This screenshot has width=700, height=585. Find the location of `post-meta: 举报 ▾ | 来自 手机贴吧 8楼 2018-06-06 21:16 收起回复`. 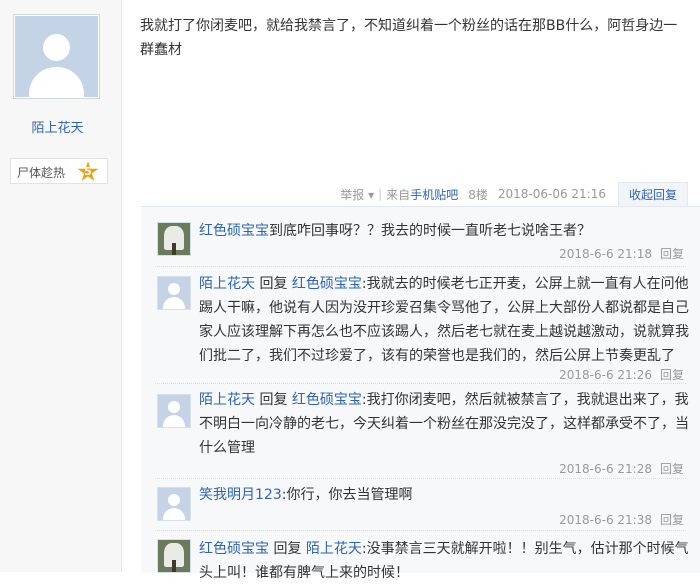

post-meta: 举报 ▾ | 来自 手机贴吧 8楼 2018-06-06 21:16 收起回复 is located at coordinates (514, 194).